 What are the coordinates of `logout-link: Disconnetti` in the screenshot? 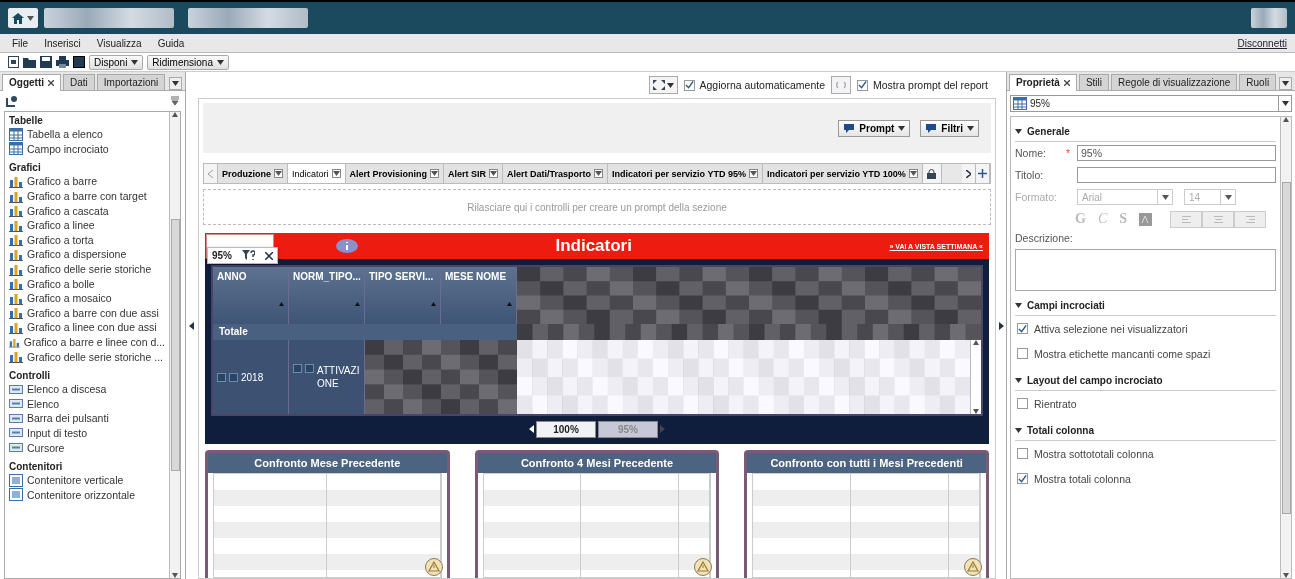 It's located at (1262, 43).